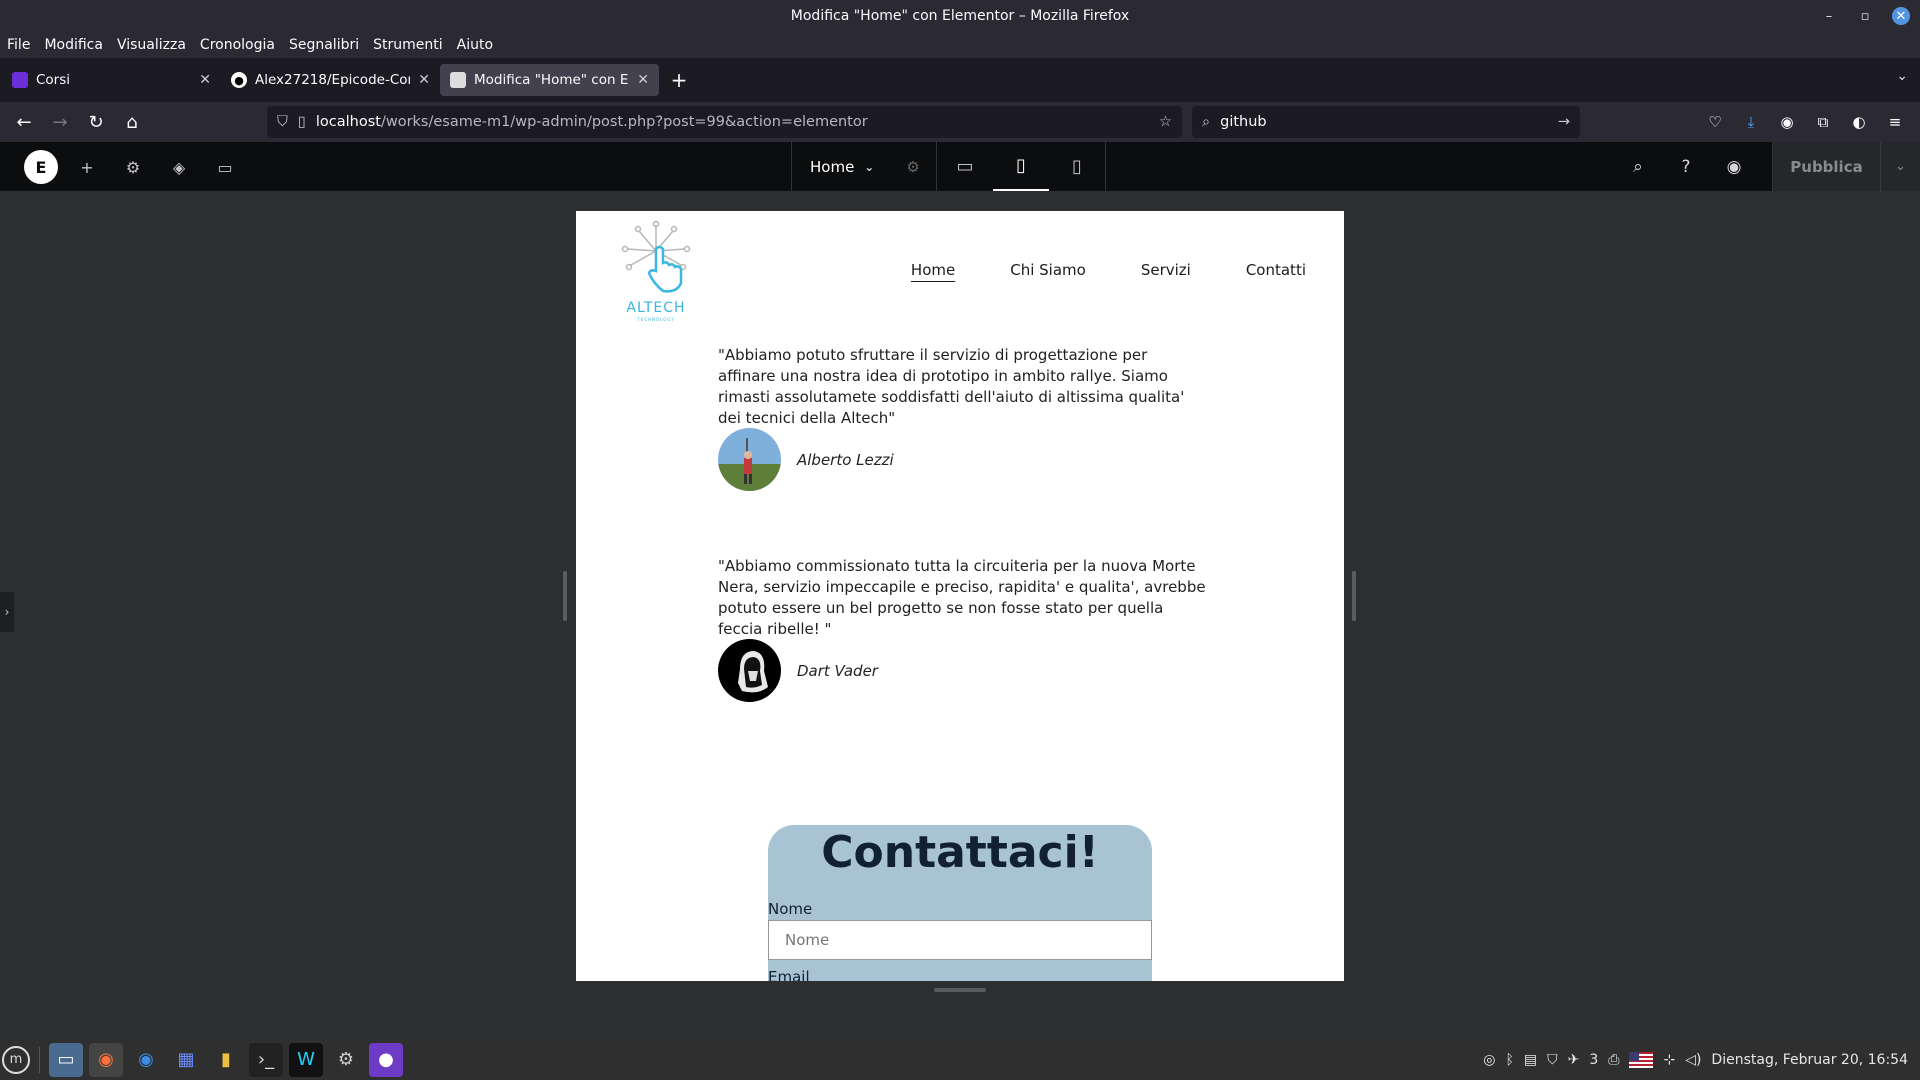 This screenshot has height=1080, width=1920. Describe the element at coordinates (1895, 122) in the screenshot. I see `app-menu-icon: ≡` at that location.